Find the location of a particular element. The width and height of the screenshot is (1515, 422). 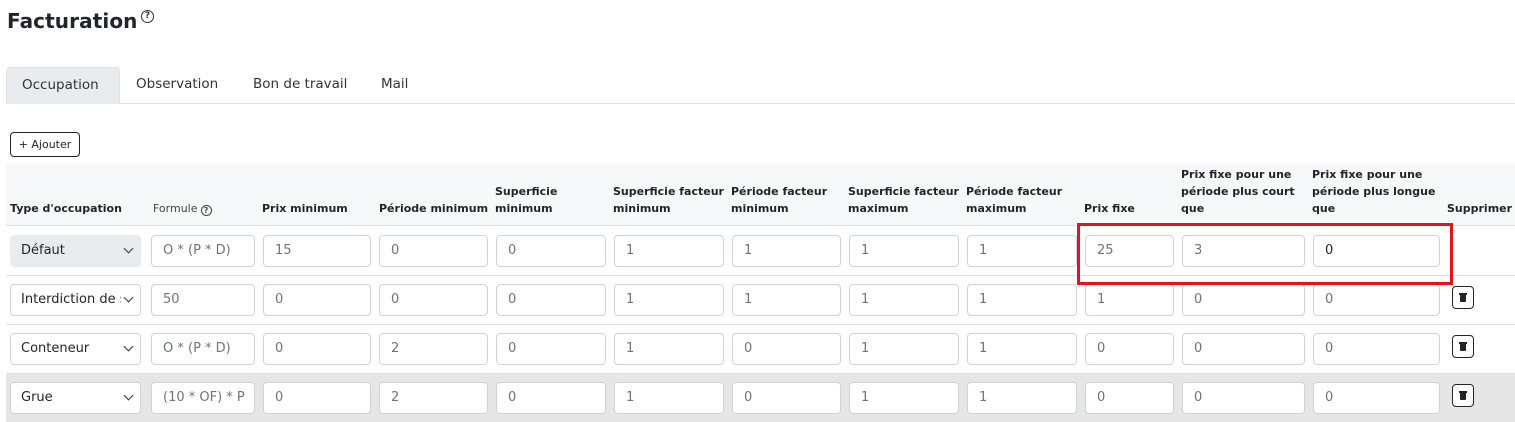

table-row: Grue (10 * OF) * P 0 2 0 1 0 1 1 0 0 0 is located at coordinates (760, 398).